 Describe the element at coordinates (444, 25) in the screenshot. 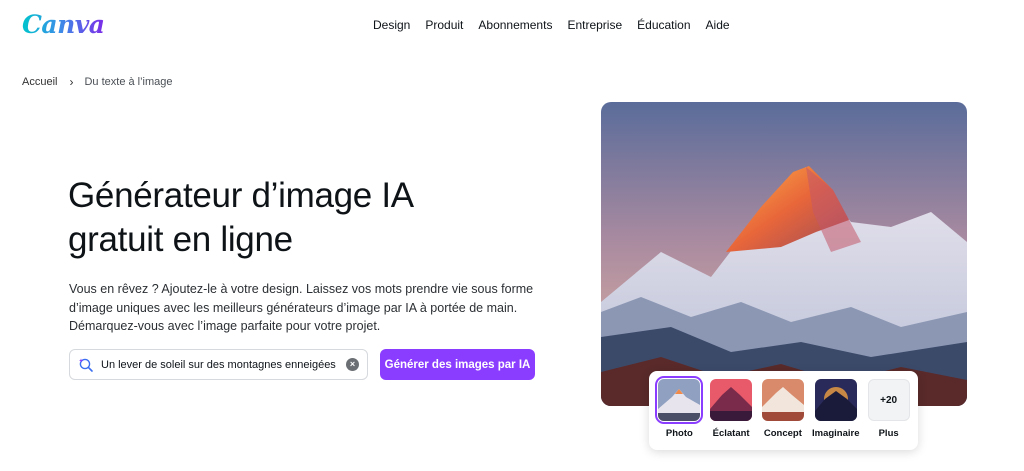

I see `nav-produit: Produit` at that location.